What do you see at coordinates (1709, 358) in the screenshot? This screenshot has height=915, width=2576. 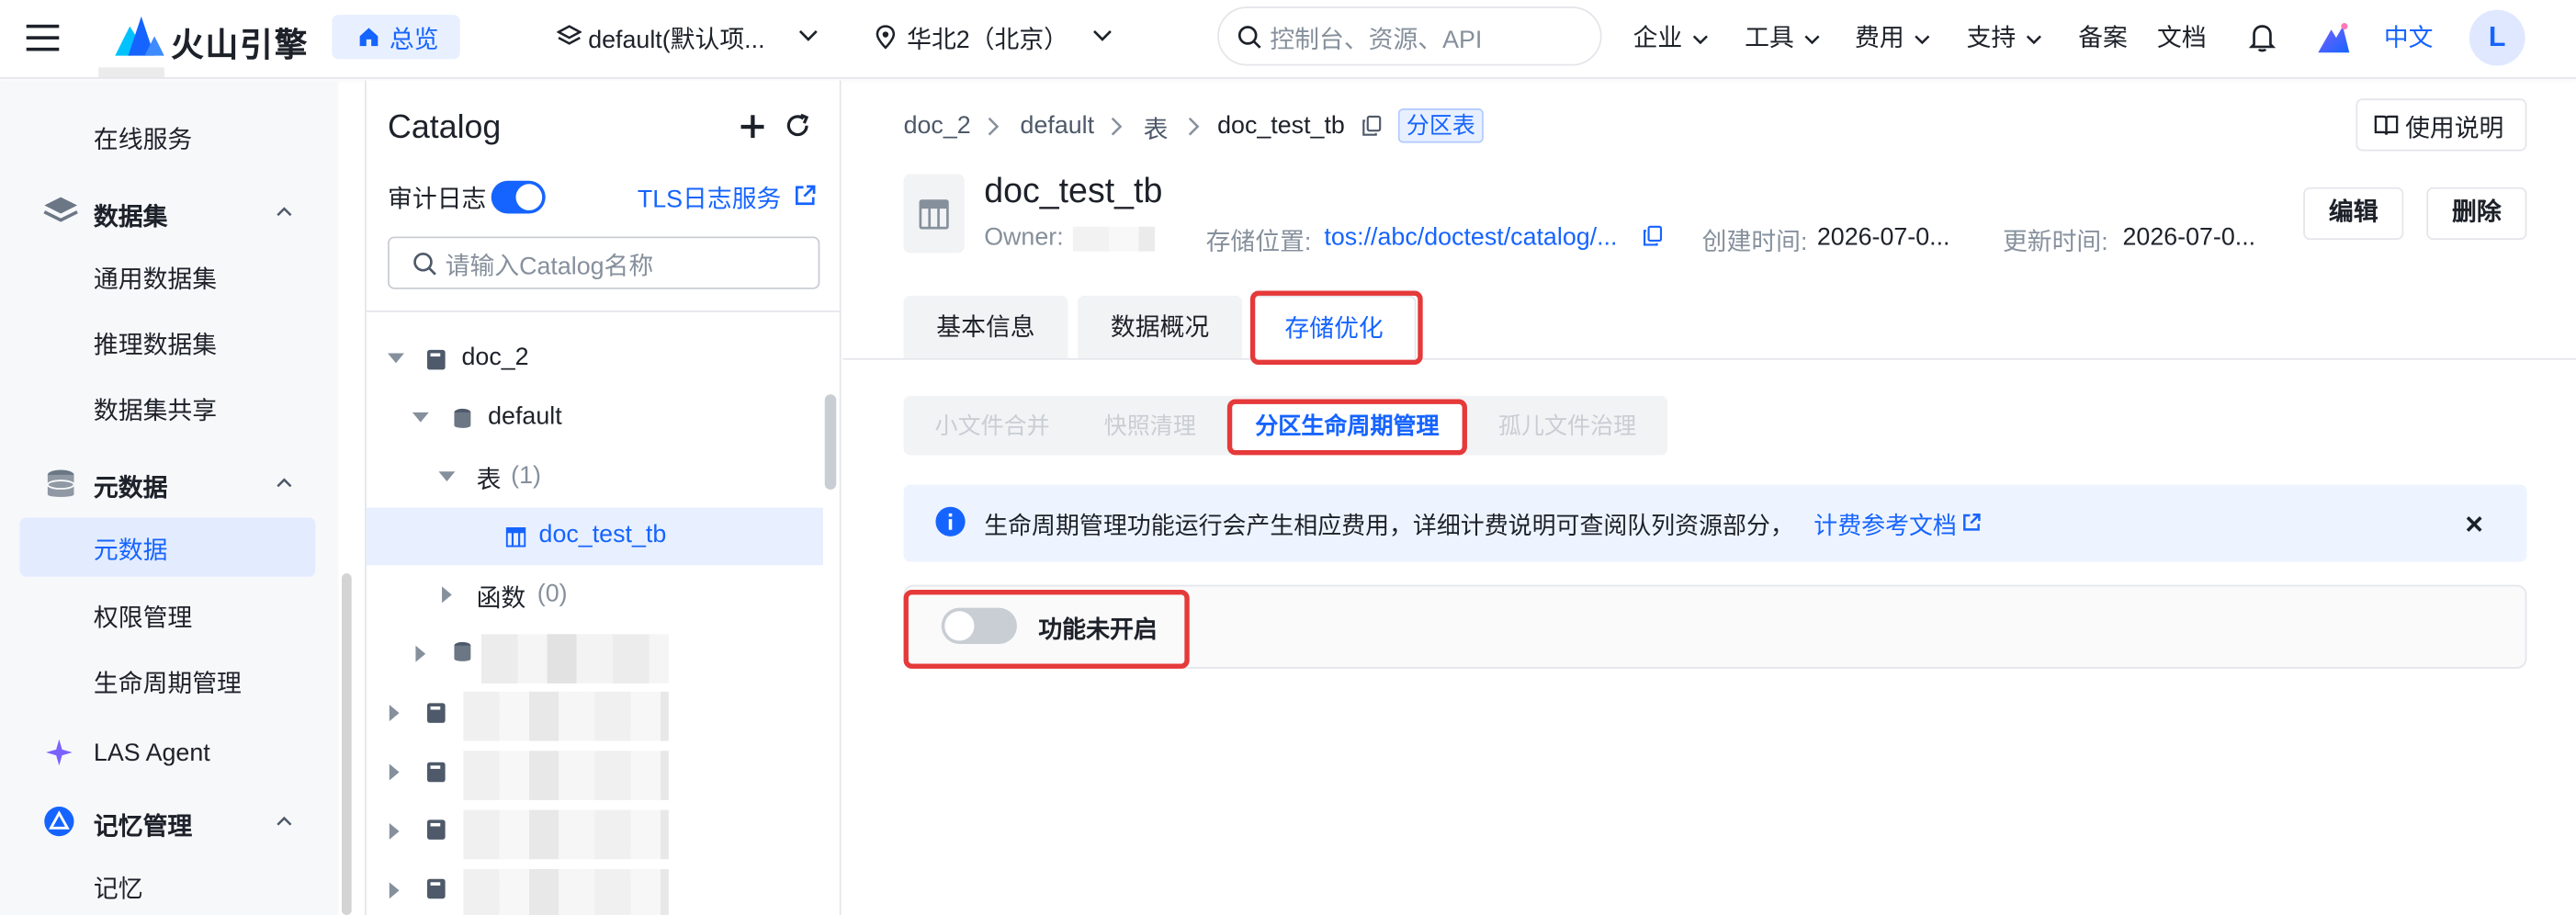 I see `tabs-divider` at bounding box center [1709, 358].